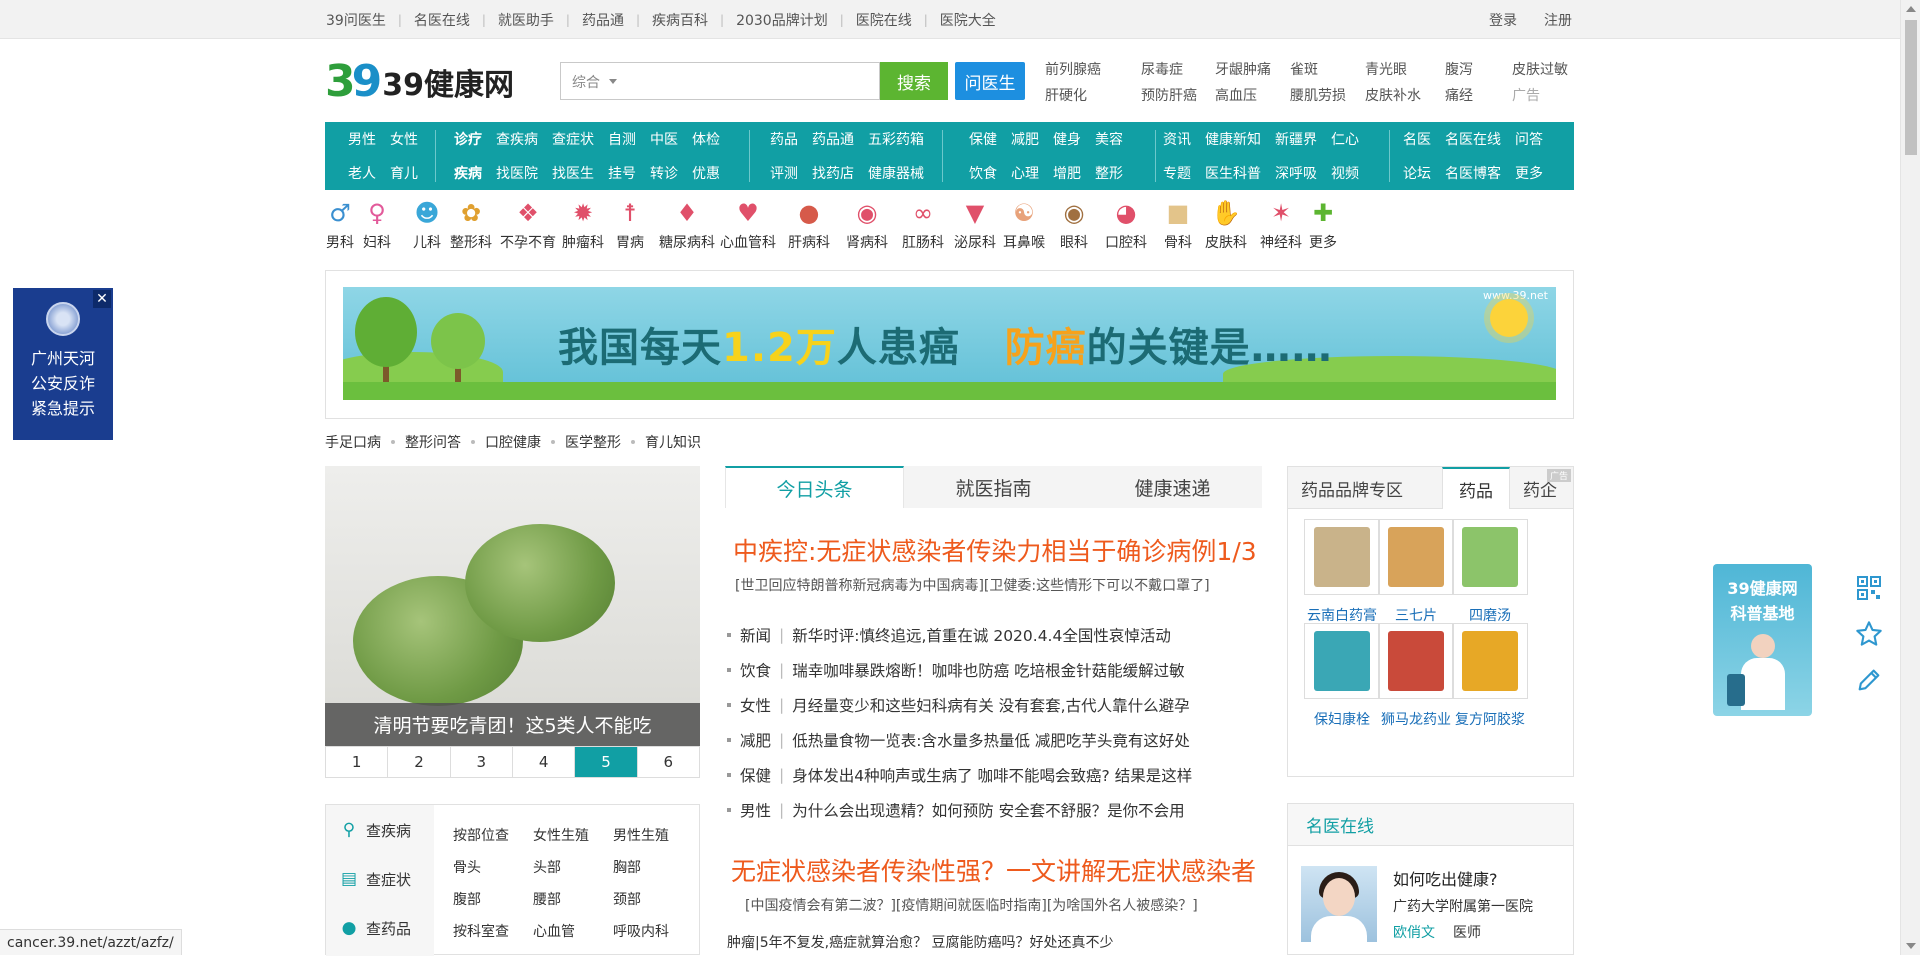 This screenshot has width=1920, height=956. What do you see at coordinates (664, 173) in the screenshot?
I see `nav-link: 转诊` at bounding box center [664, 173].